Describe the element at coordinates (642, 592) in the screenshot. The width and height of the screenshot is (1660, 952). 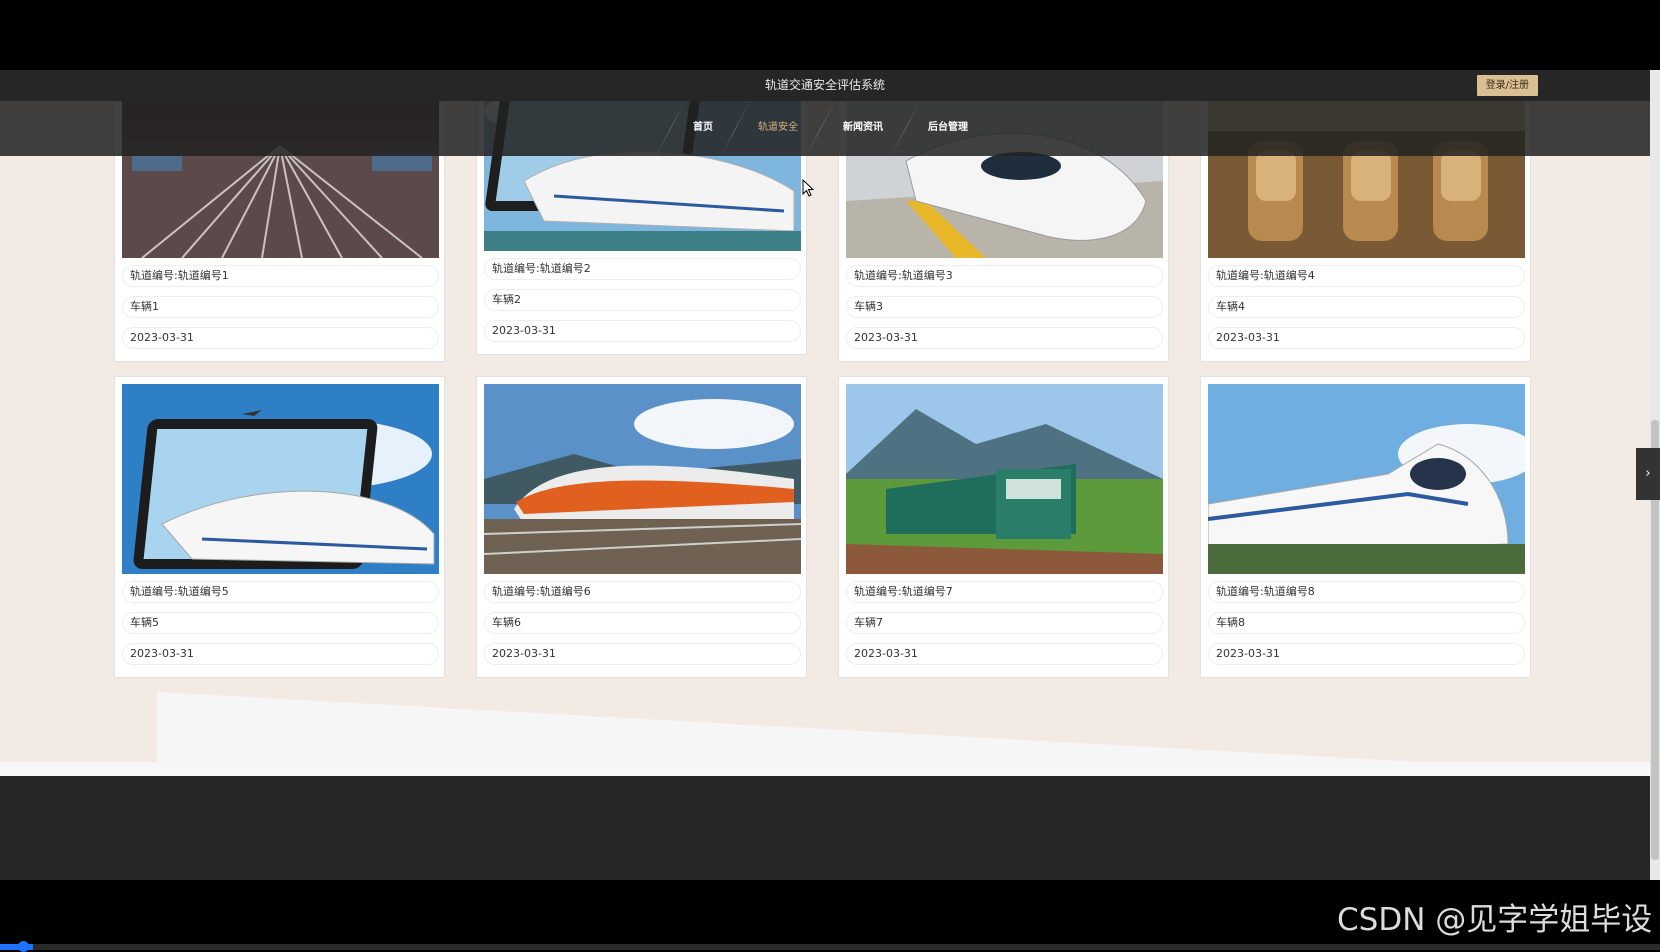
I see `card-track-number: 轨道编号:轨道编号6` at that location.